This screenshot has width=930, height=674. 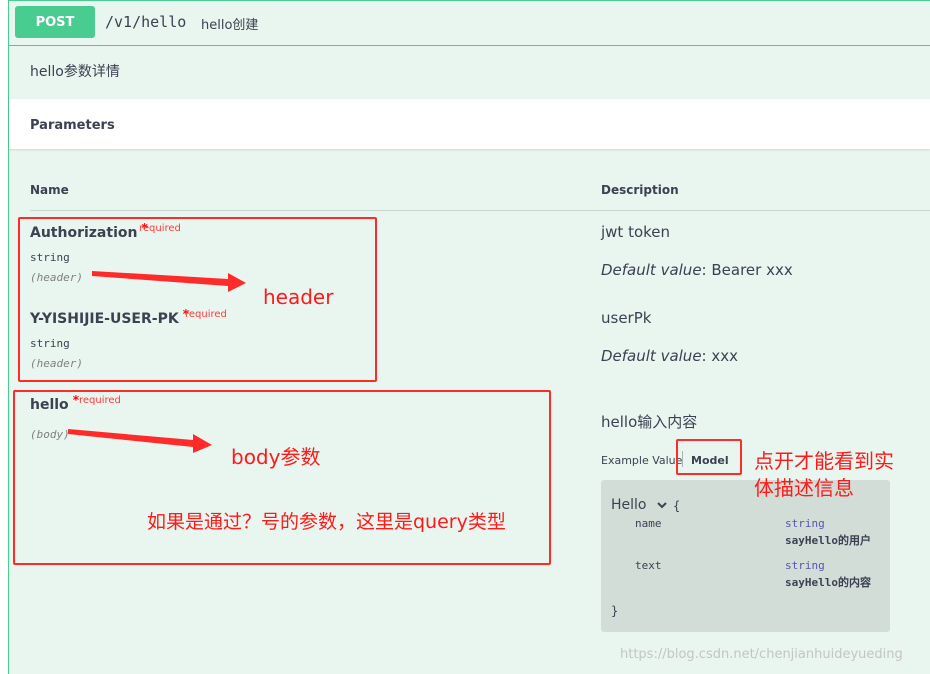 I want to click on annotation-model-note-1: 点开才能看到实, so click(x=824, y=461).